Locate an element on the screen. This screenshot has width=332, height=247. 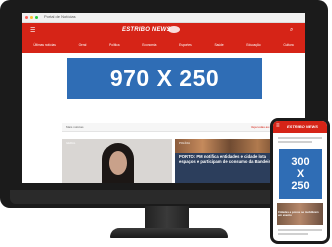
nav-item: Saúde is located at coordinates (218, 45).